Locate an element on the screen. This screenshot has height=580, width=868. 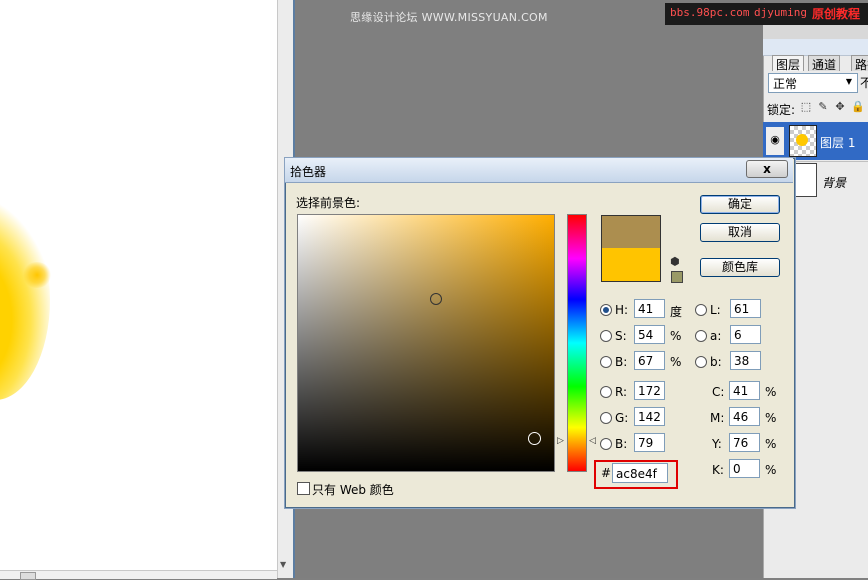
label-yellow: Y: is located at coordinates (717, 444).